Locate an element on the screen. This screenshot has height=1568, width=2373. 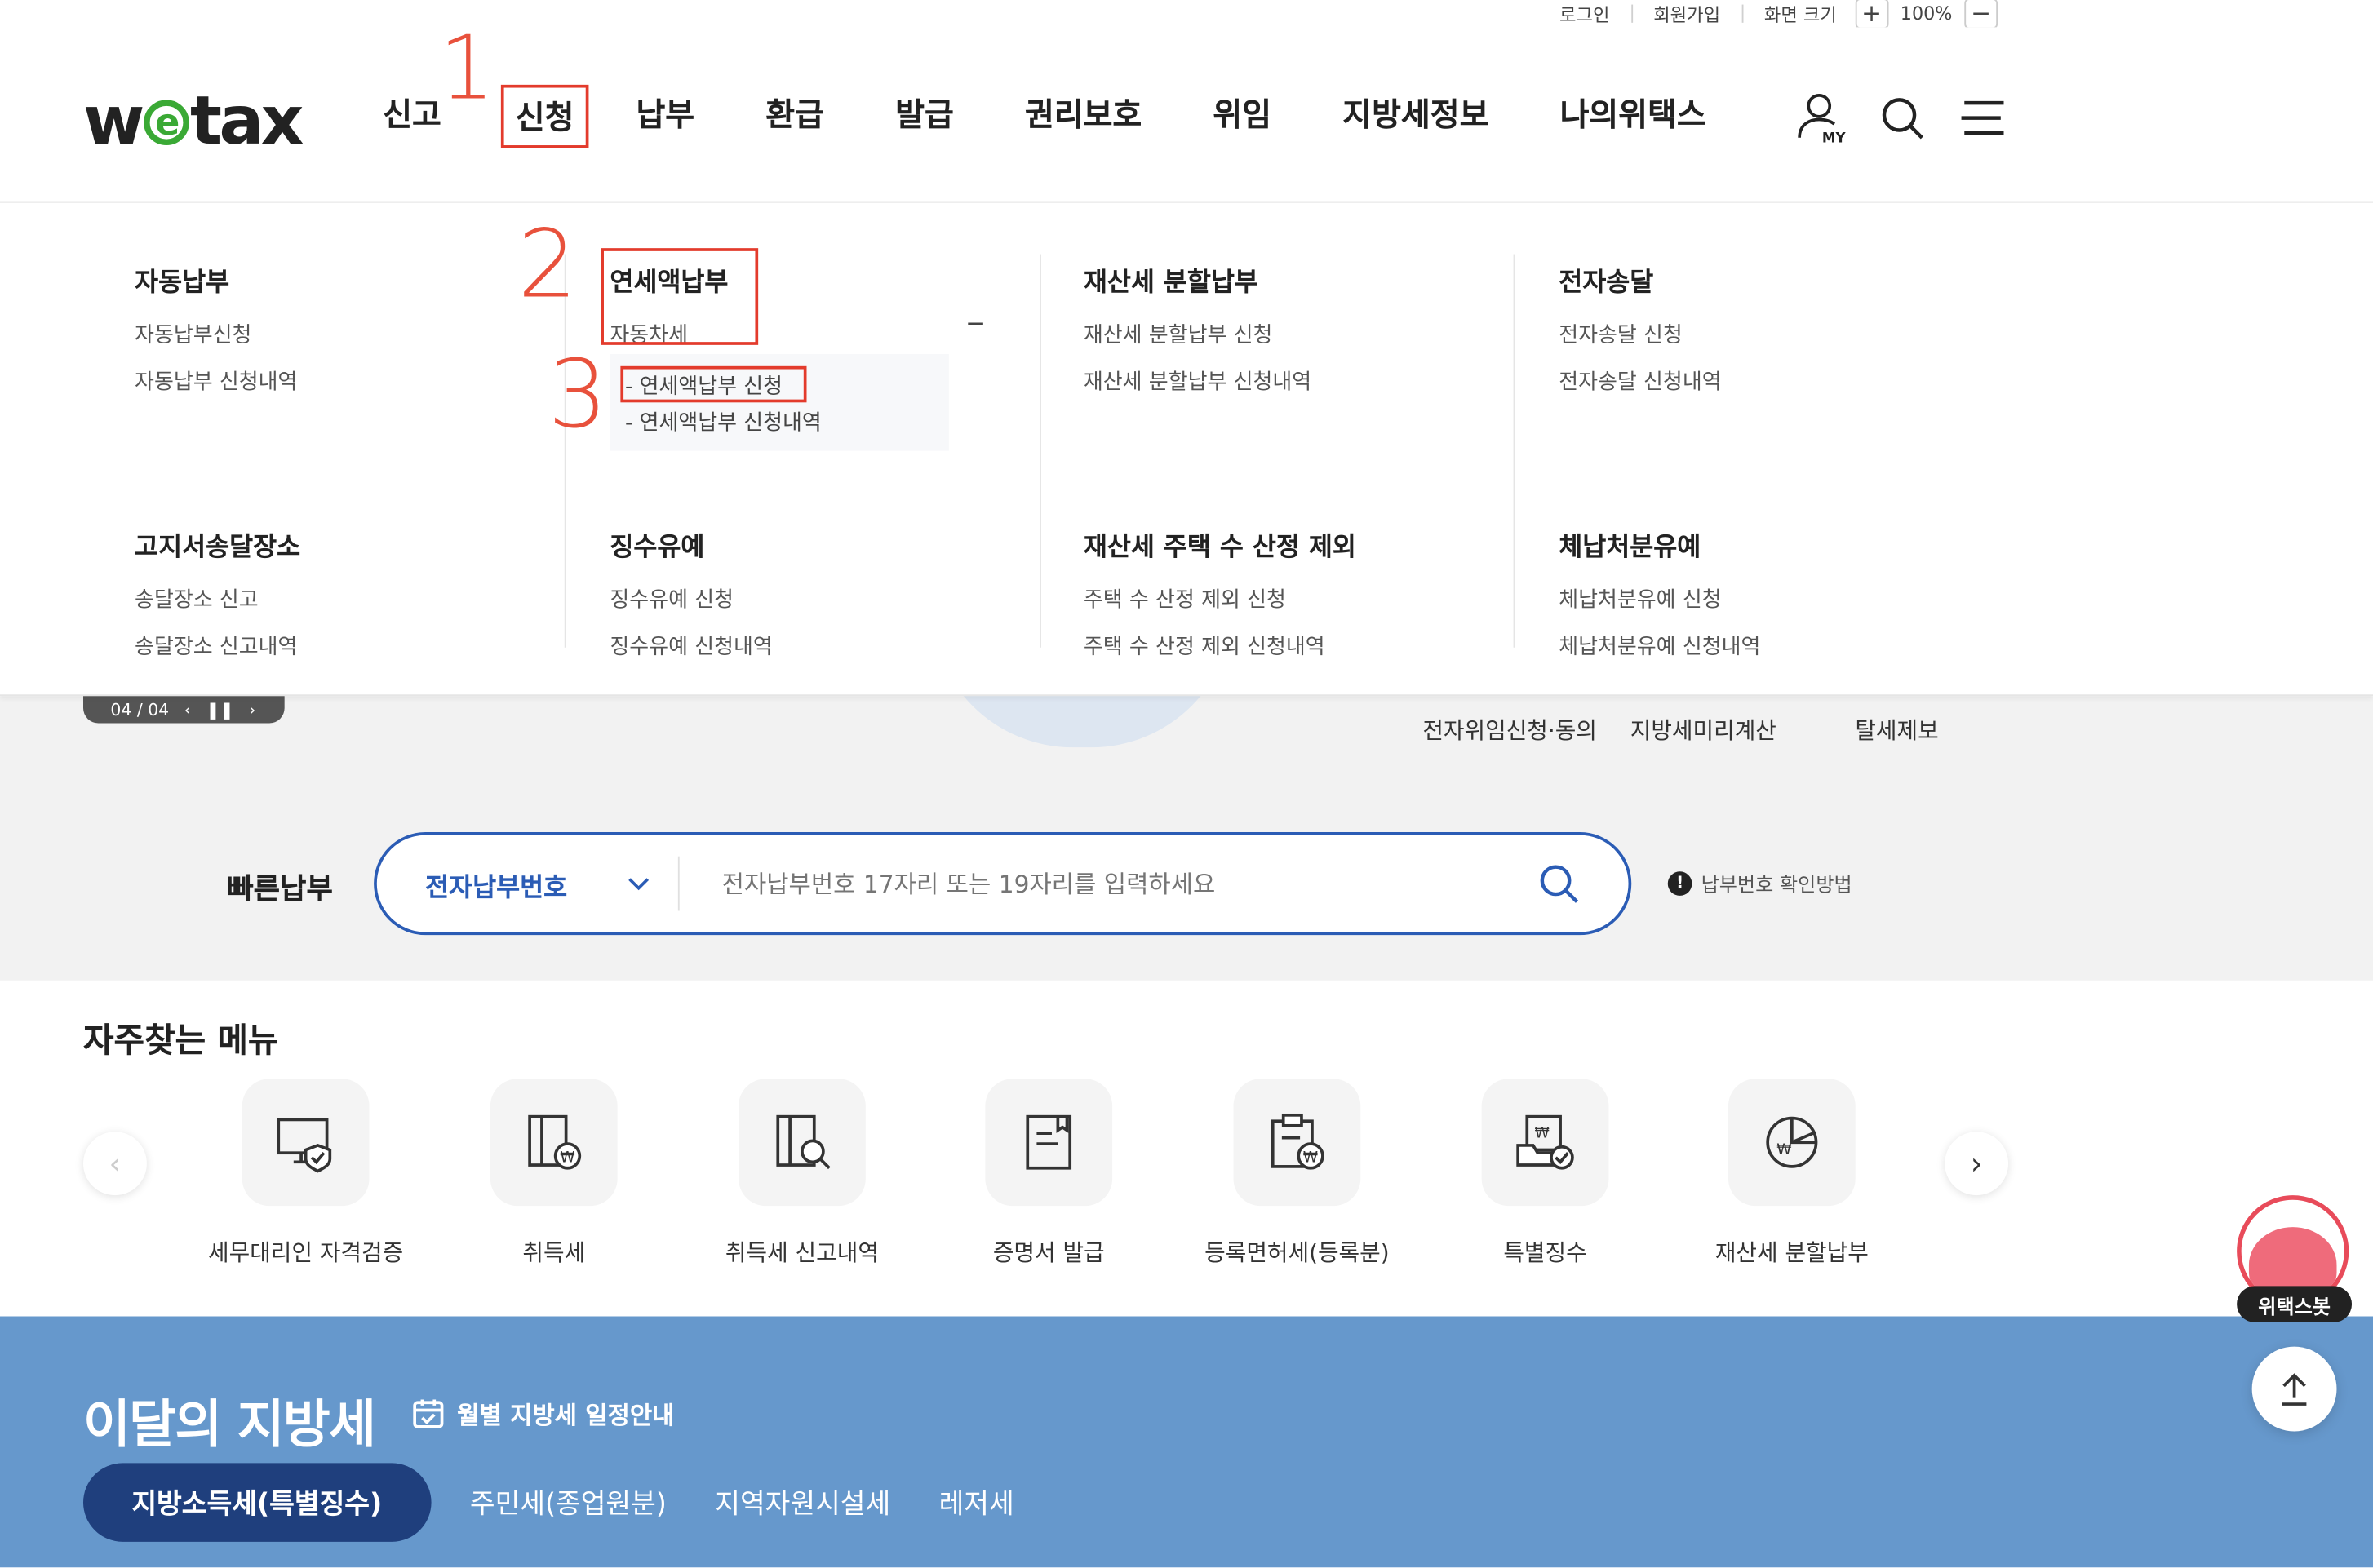
carousel-prev-button: ‹ is located at coordinates (115, 1164).